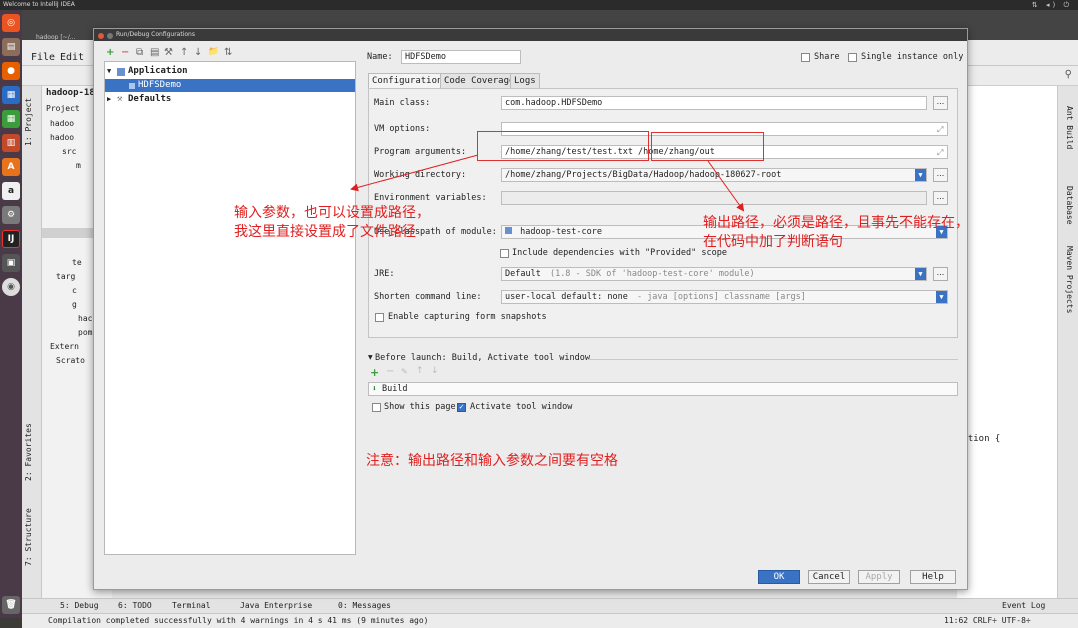 The image size is (1078, 628). I want to click on annotation-input-line2: 我这里直接设置成了文件路径, so click(325, 232).